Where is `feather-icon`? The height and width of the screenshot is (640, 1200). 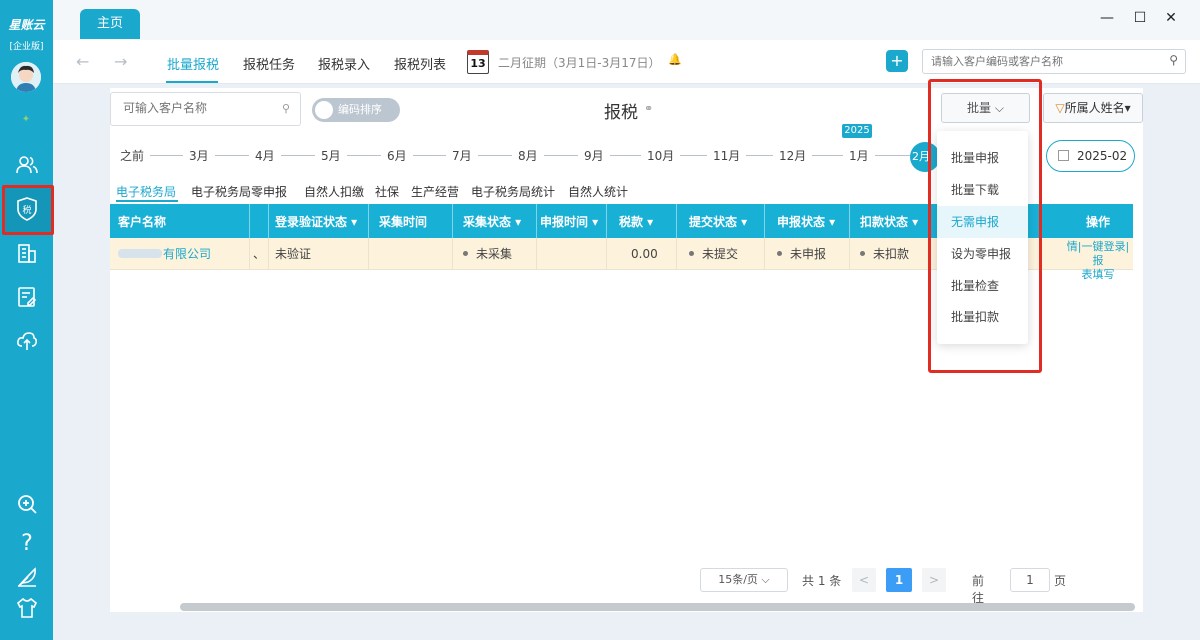 feather-icon is located at coordinates (27, 577).